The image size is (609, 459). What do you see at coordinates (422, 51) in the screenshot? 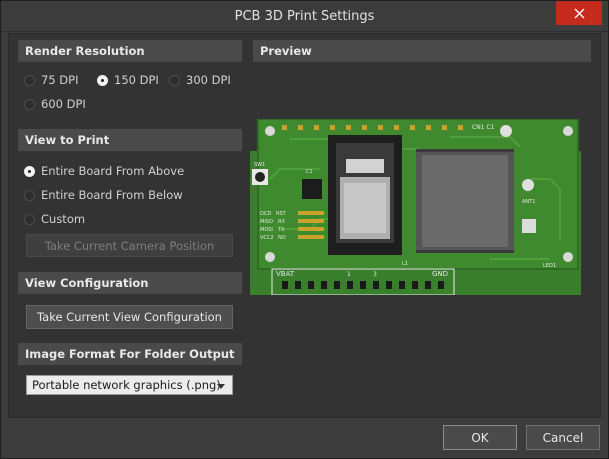
I see `preview-header: Preview` at bounding box center [422, 51].